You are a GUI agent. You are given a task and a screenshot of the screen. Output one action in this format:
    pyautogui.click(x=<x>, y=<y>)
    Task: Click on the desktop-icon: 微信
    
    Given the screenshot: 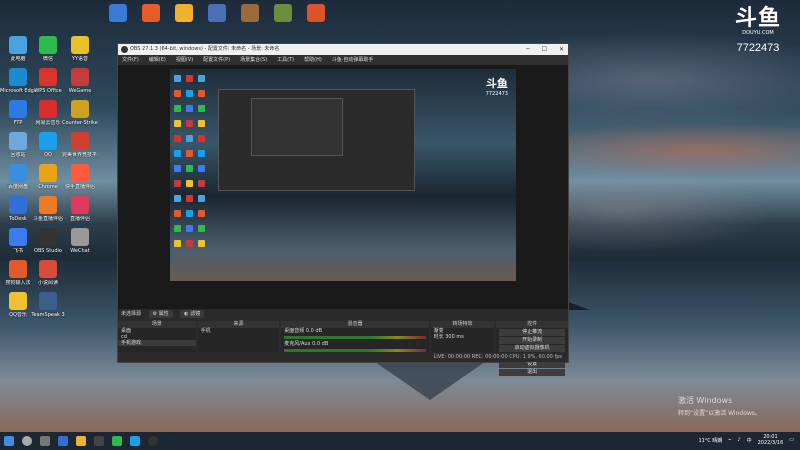 What is the action you would take?
    pyautogui.click(x=48, y=49)
    